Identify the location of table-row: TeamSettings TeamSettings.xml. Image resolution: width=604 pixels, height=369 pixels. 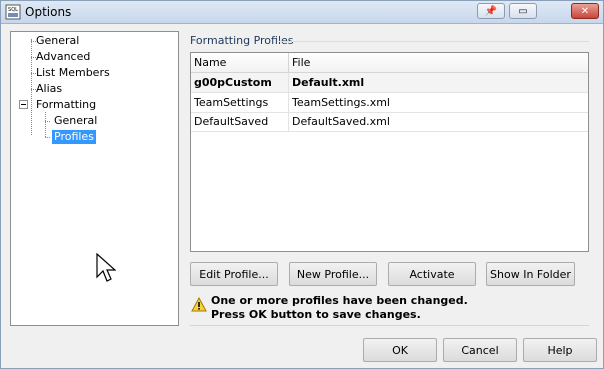
(389, 103).